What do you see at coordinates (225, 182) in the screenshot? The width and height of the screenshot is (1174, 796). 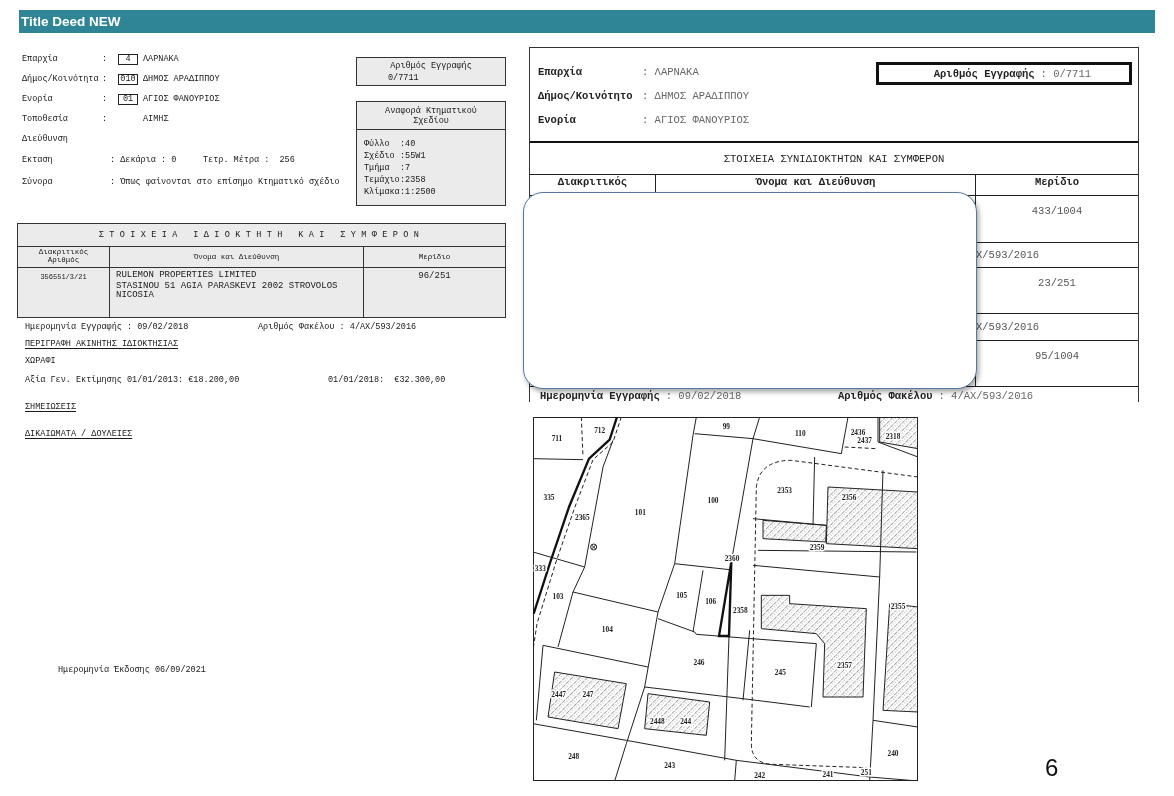 I see `field-value: : Όπως φαίνονται στο επίσημο Κτηματικό σχέδιο` at bounding box center [225, 182].